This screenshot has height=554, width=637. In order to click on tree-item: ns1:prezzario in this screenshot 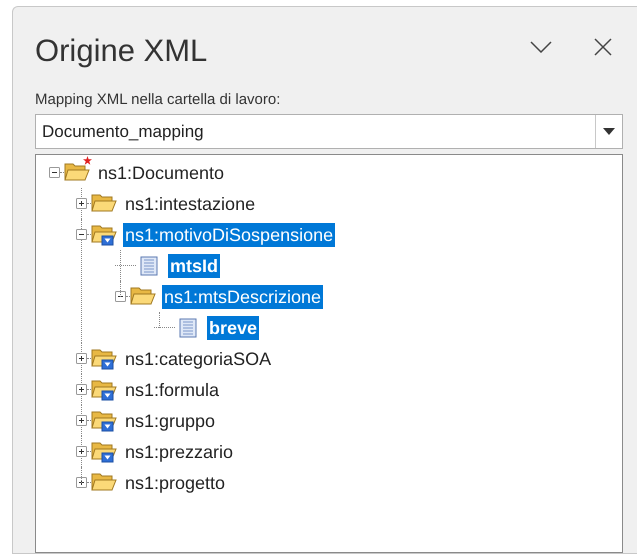, I will do `click(179, 452)`.